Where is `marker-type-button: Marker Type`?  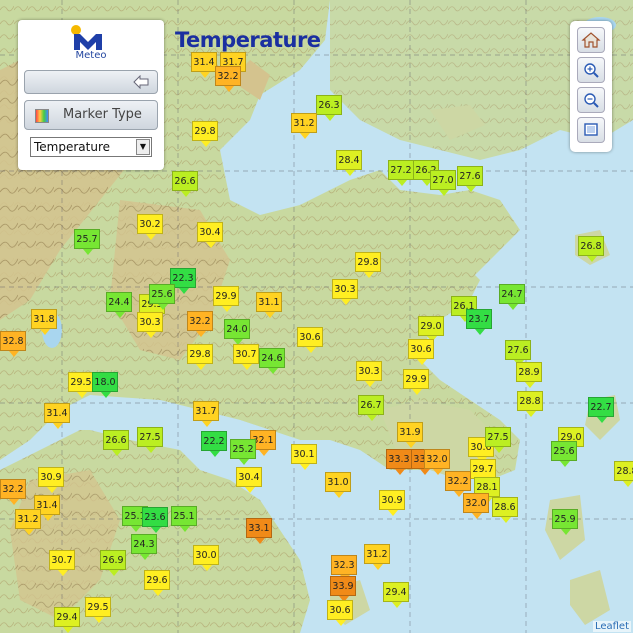
marker-type-button: Marker Type is located at coordinates (91, 115).